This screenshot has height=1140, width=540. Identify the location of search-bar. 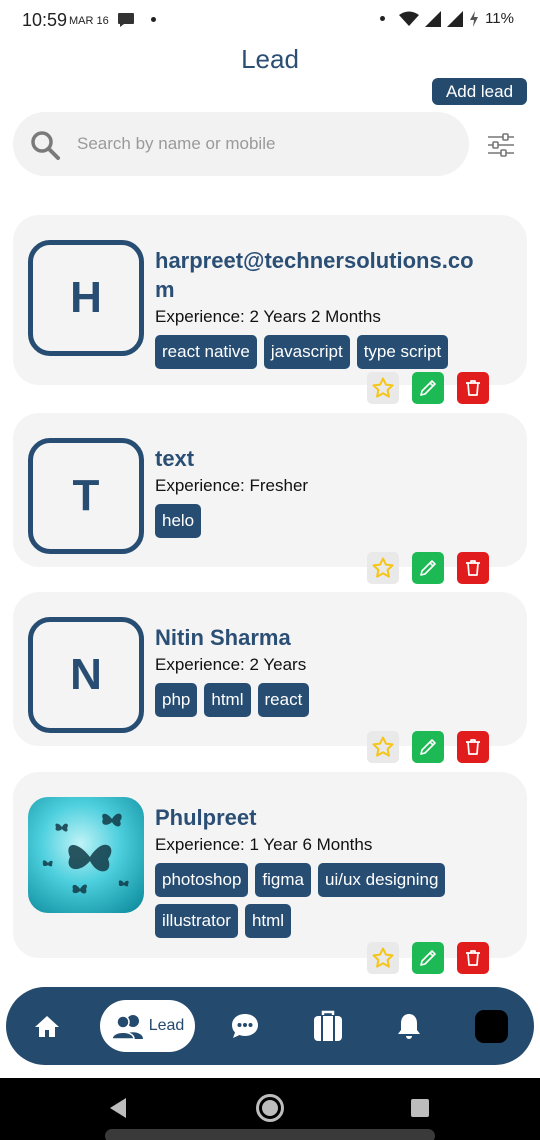
(241, 144).